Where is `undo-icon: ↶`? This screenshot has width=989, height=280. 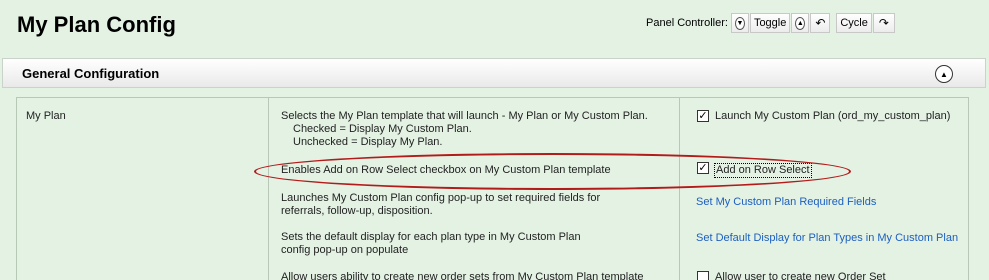
undo-icon: ↶ is located at coordinates (820, 23).